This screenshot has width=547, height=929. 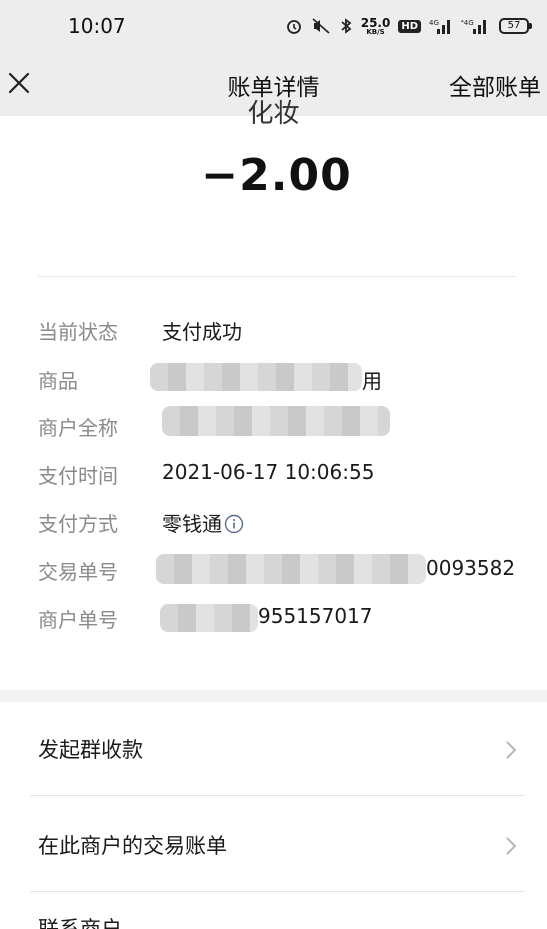 What do you see at coordinates (78, 476) in the screenshot?
I see `detail-label: 支付时间` at bounding box center [78, 476].